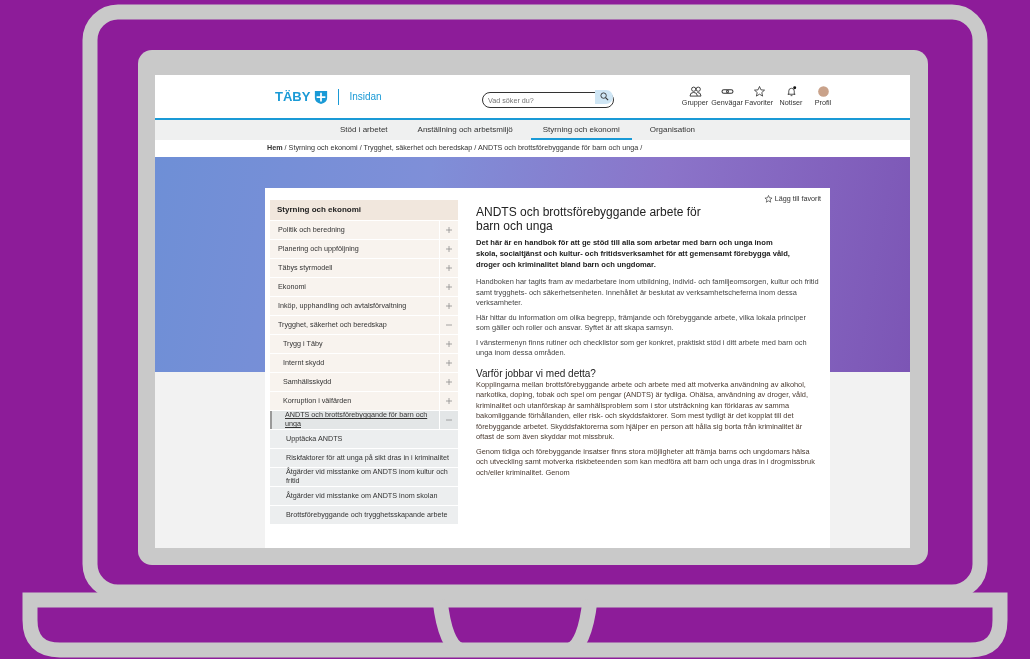 The image size is (1030, 659). Describe the element at coordinates (465, 130) in the screenshot. I see `nav-tab: Anställning och arbetsmiljö` at that location.